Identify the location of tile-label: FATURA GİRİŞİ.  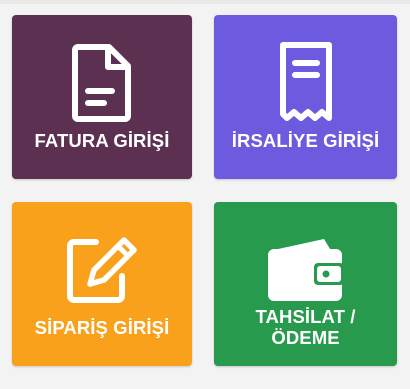
(102, 140).